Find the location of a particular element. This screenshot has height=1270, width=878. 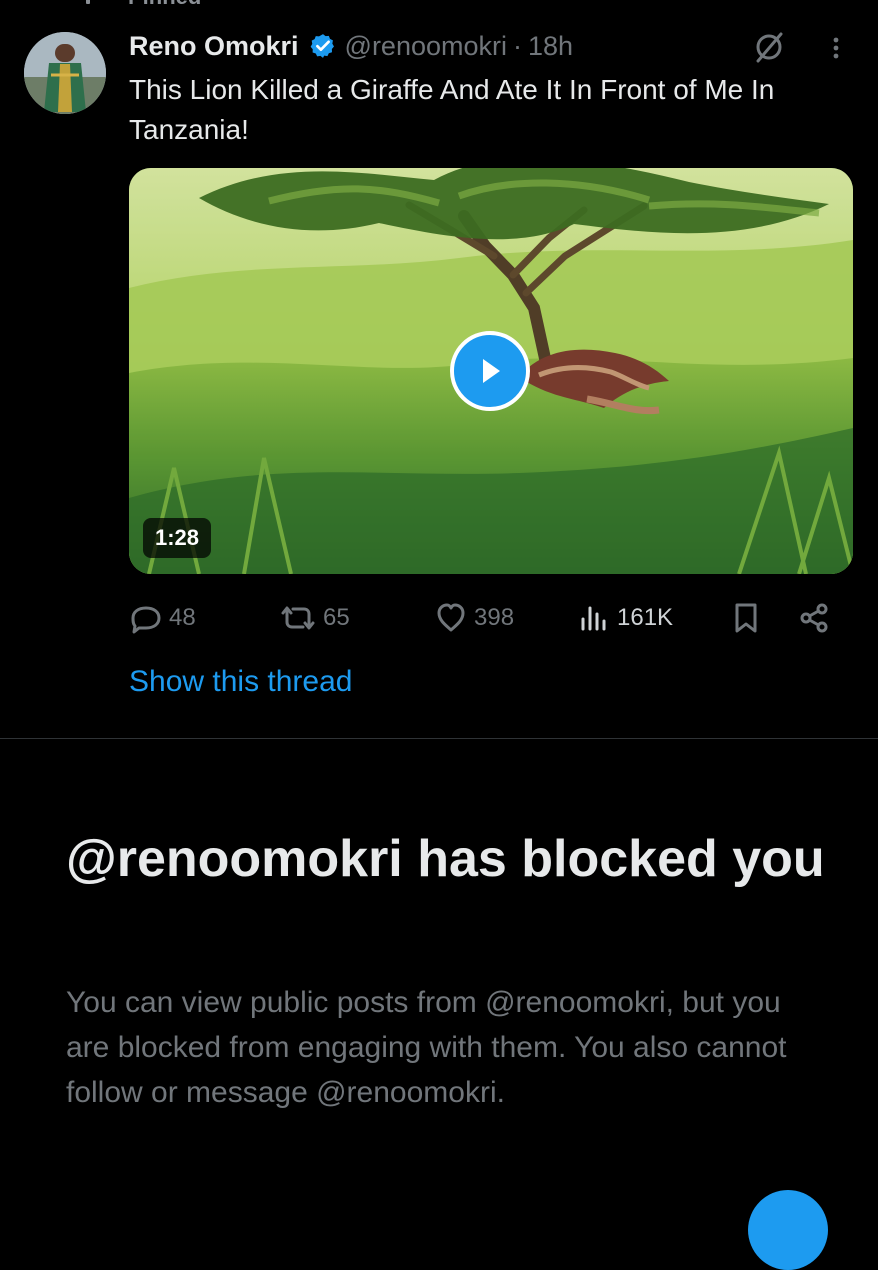

grok-icon is located at coordinates (769, 47).